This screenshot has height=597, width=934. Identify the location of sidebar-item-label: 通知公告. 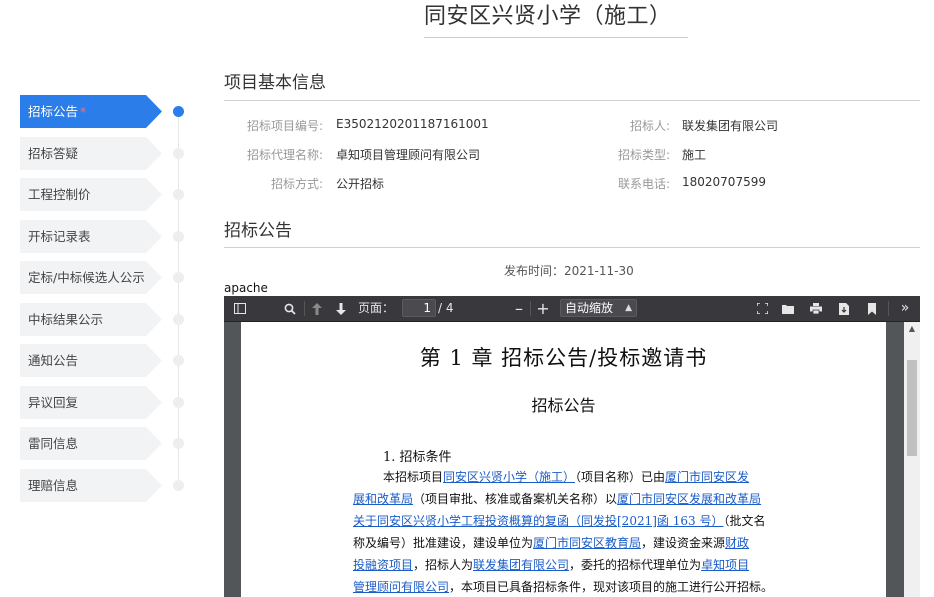
(53, 360).